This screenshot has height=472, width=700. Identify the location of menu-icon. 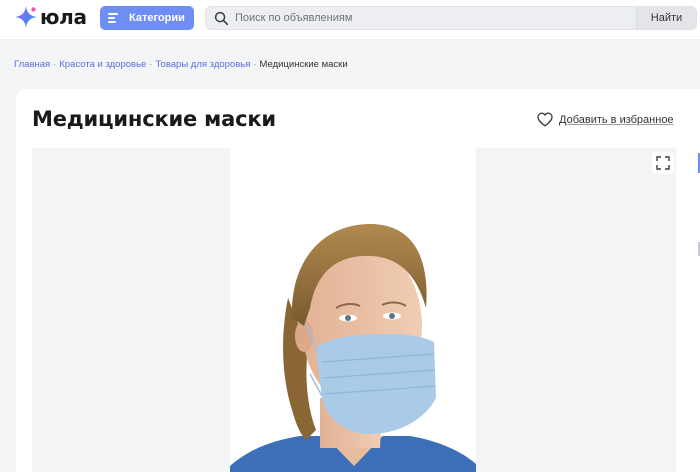
(113, 18).